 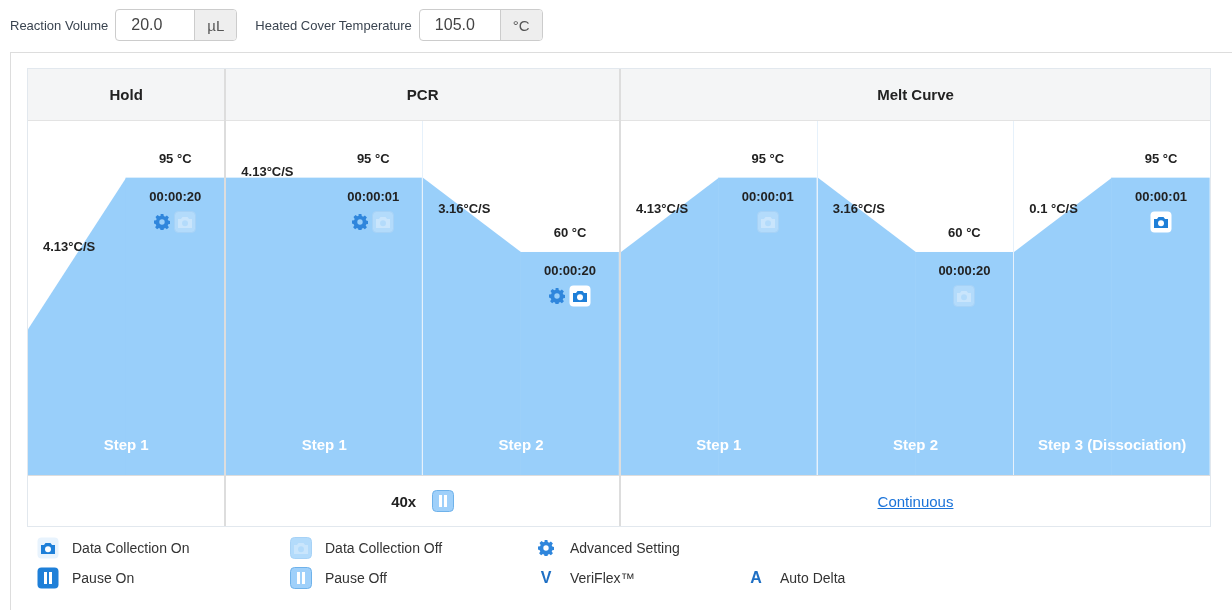 I want to click on continuous-link: Continuous, so click(x=915, y=501).